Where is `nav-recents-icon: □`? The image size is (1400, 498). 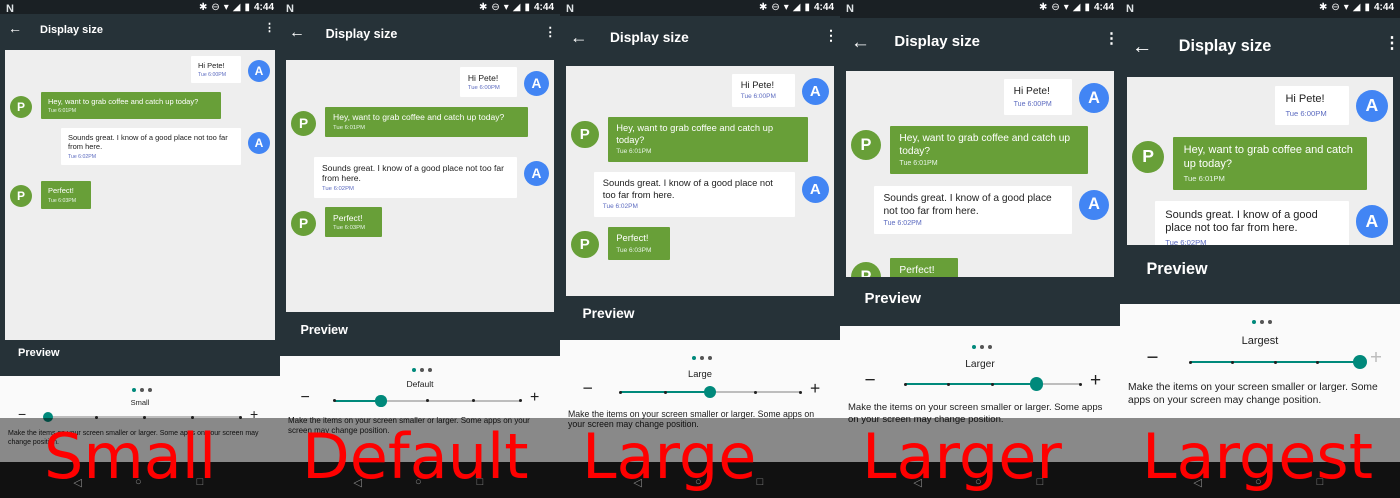 nav-recents-icon: □ is located at coordinates (760, 482).